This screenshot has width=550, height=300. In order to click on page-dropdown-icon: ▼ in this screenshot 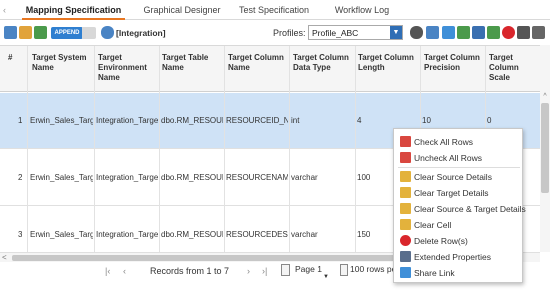, I will do `click(326, 277)`.